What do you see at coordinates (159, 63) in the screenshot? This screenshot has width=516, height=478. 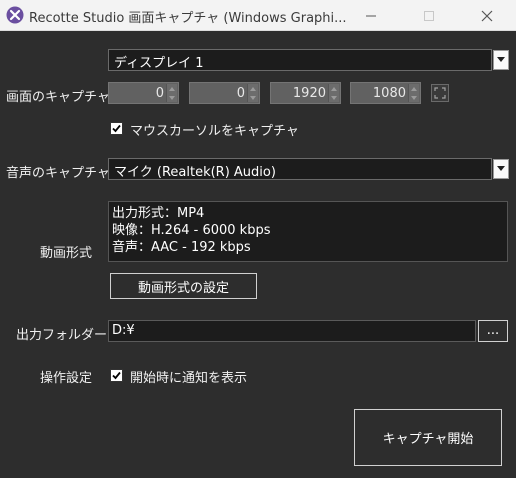 I see `display-select-value: ディスプレイ 1` at bounding box center [159, 63].